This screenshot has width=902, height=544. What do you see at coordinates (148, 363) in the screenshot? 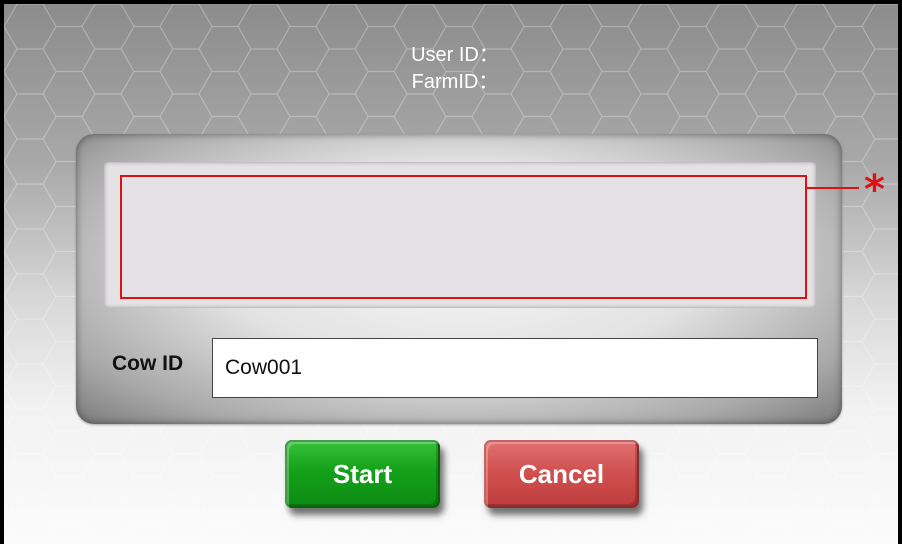
I see `cow-id-label: Cow ID` at bounding box center [148, 363].